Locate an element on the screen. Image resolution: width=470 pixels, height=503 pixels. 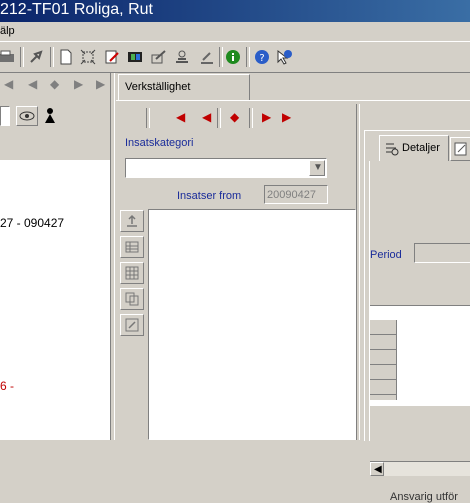
horizontal-scrollbar: ◀ is located at coordinates (420, 468).